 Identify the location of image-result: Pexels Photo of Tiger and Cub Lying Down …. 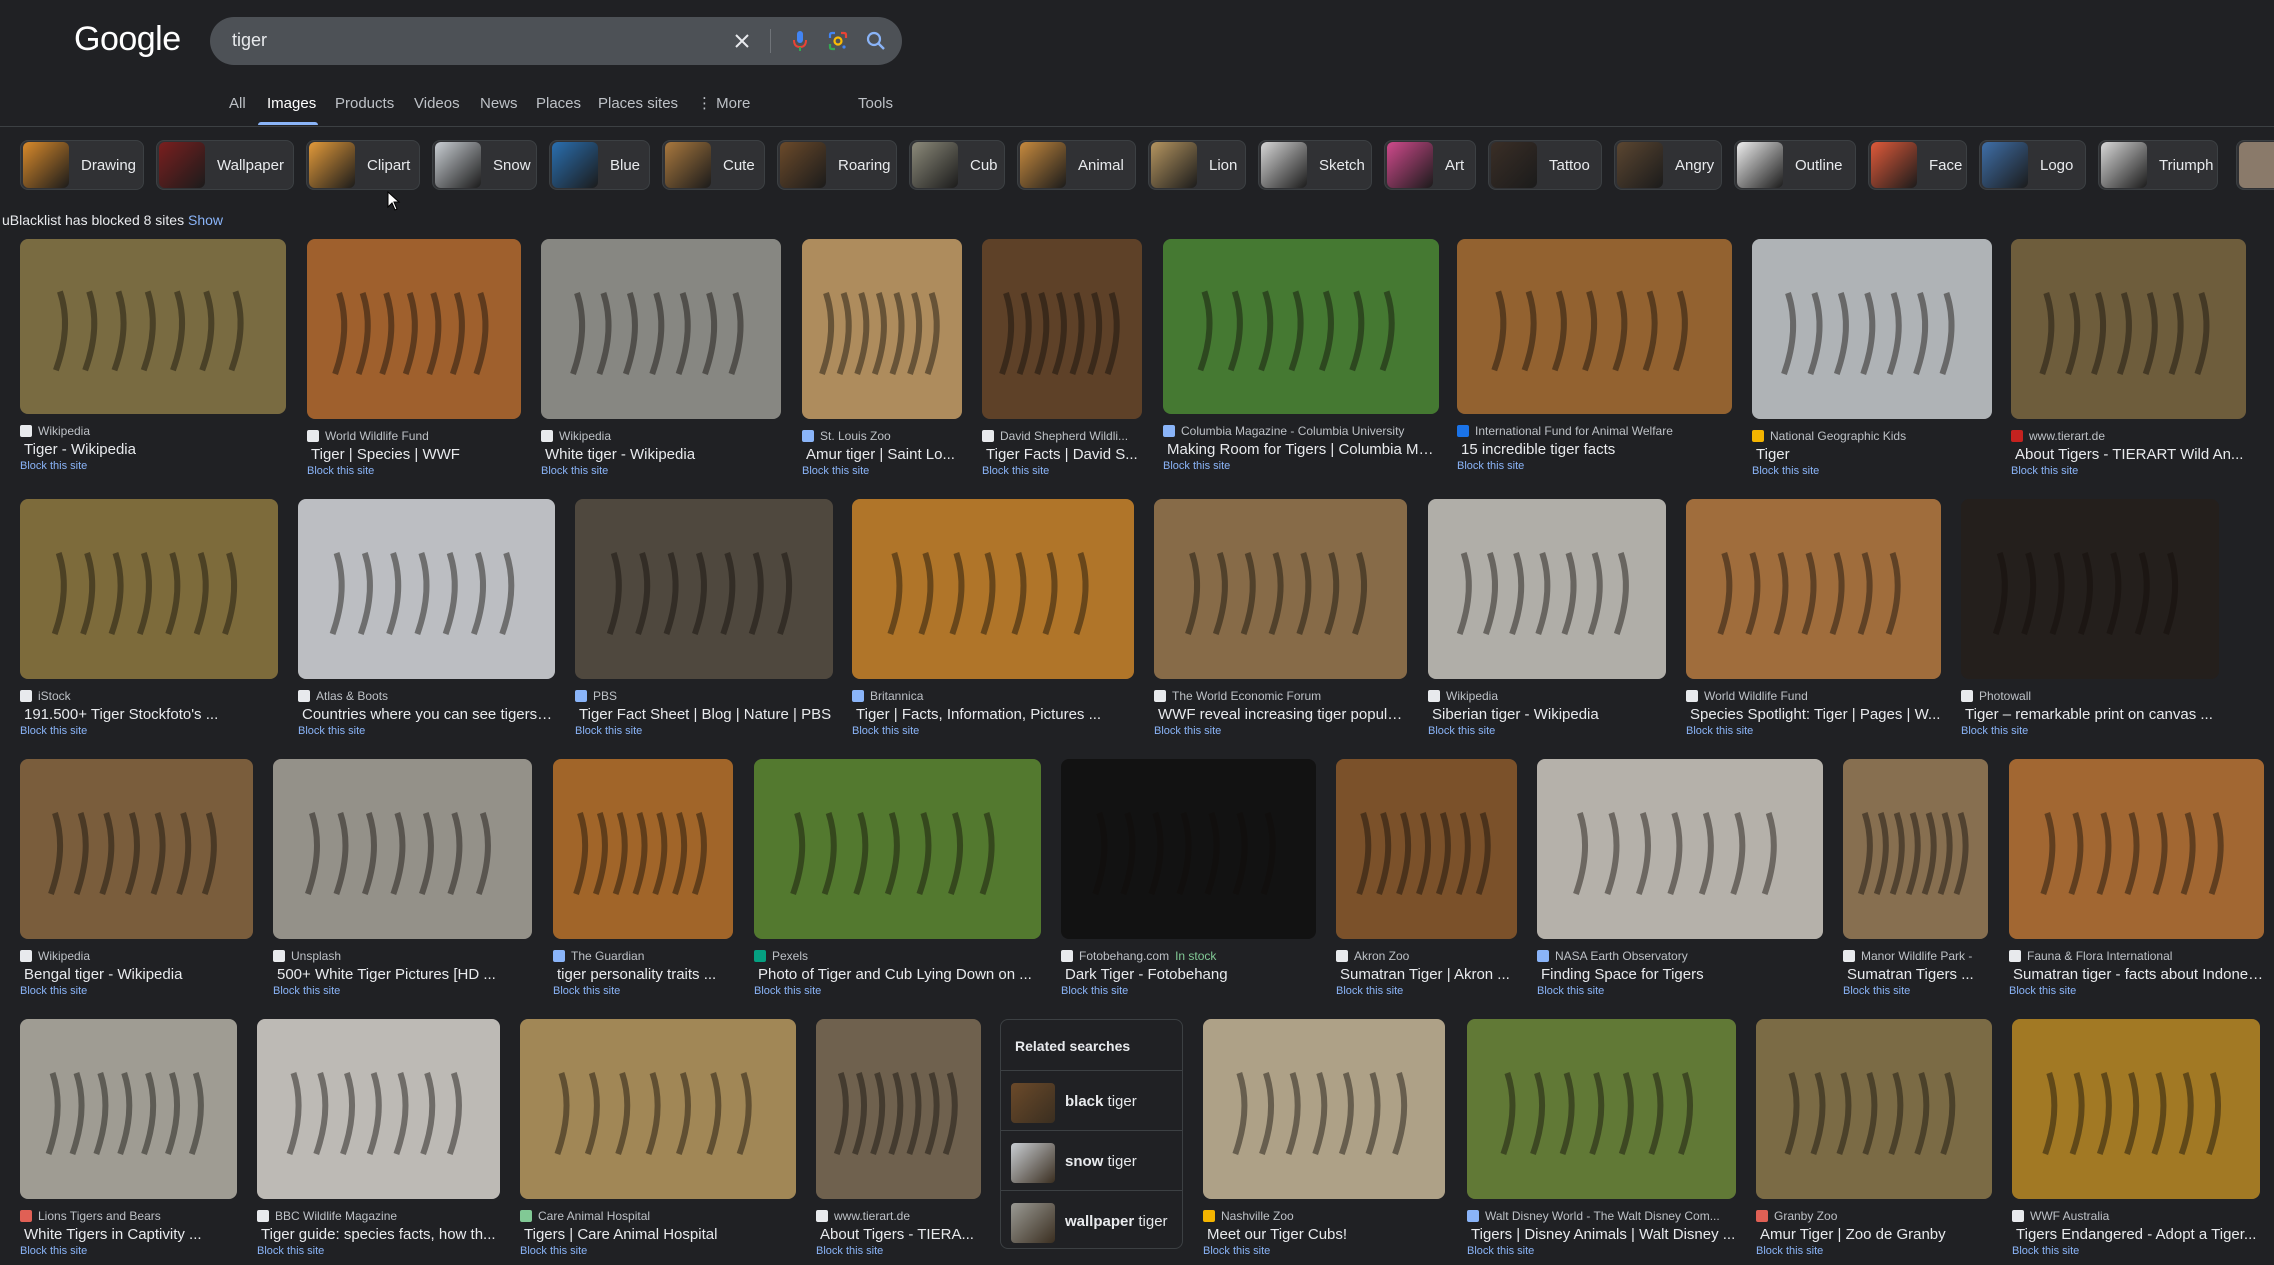
(897, 879).